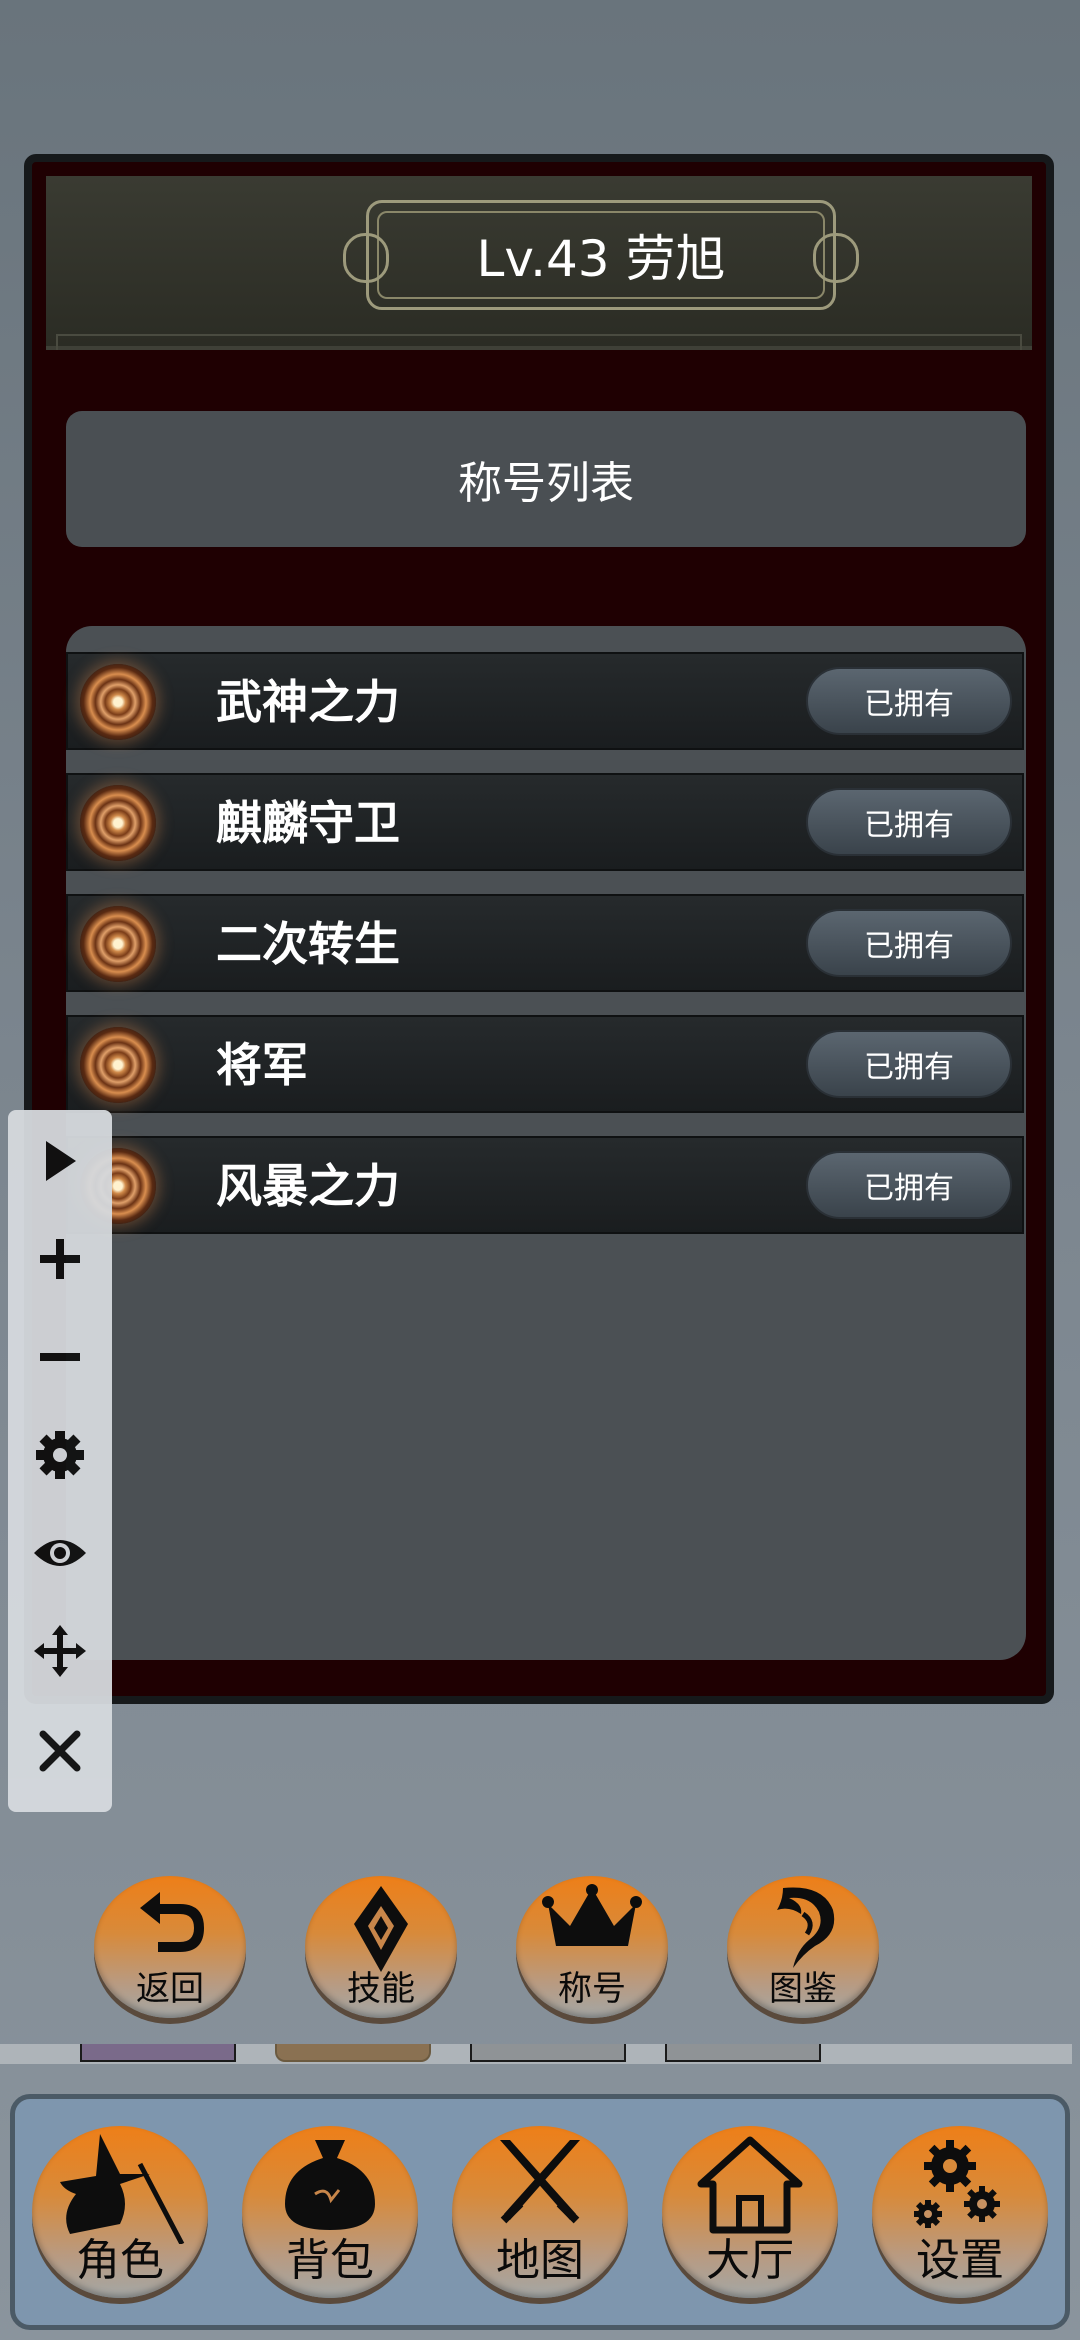 The image size is (1080, 2340). I want to click on settings-button, so click(60, 1455).